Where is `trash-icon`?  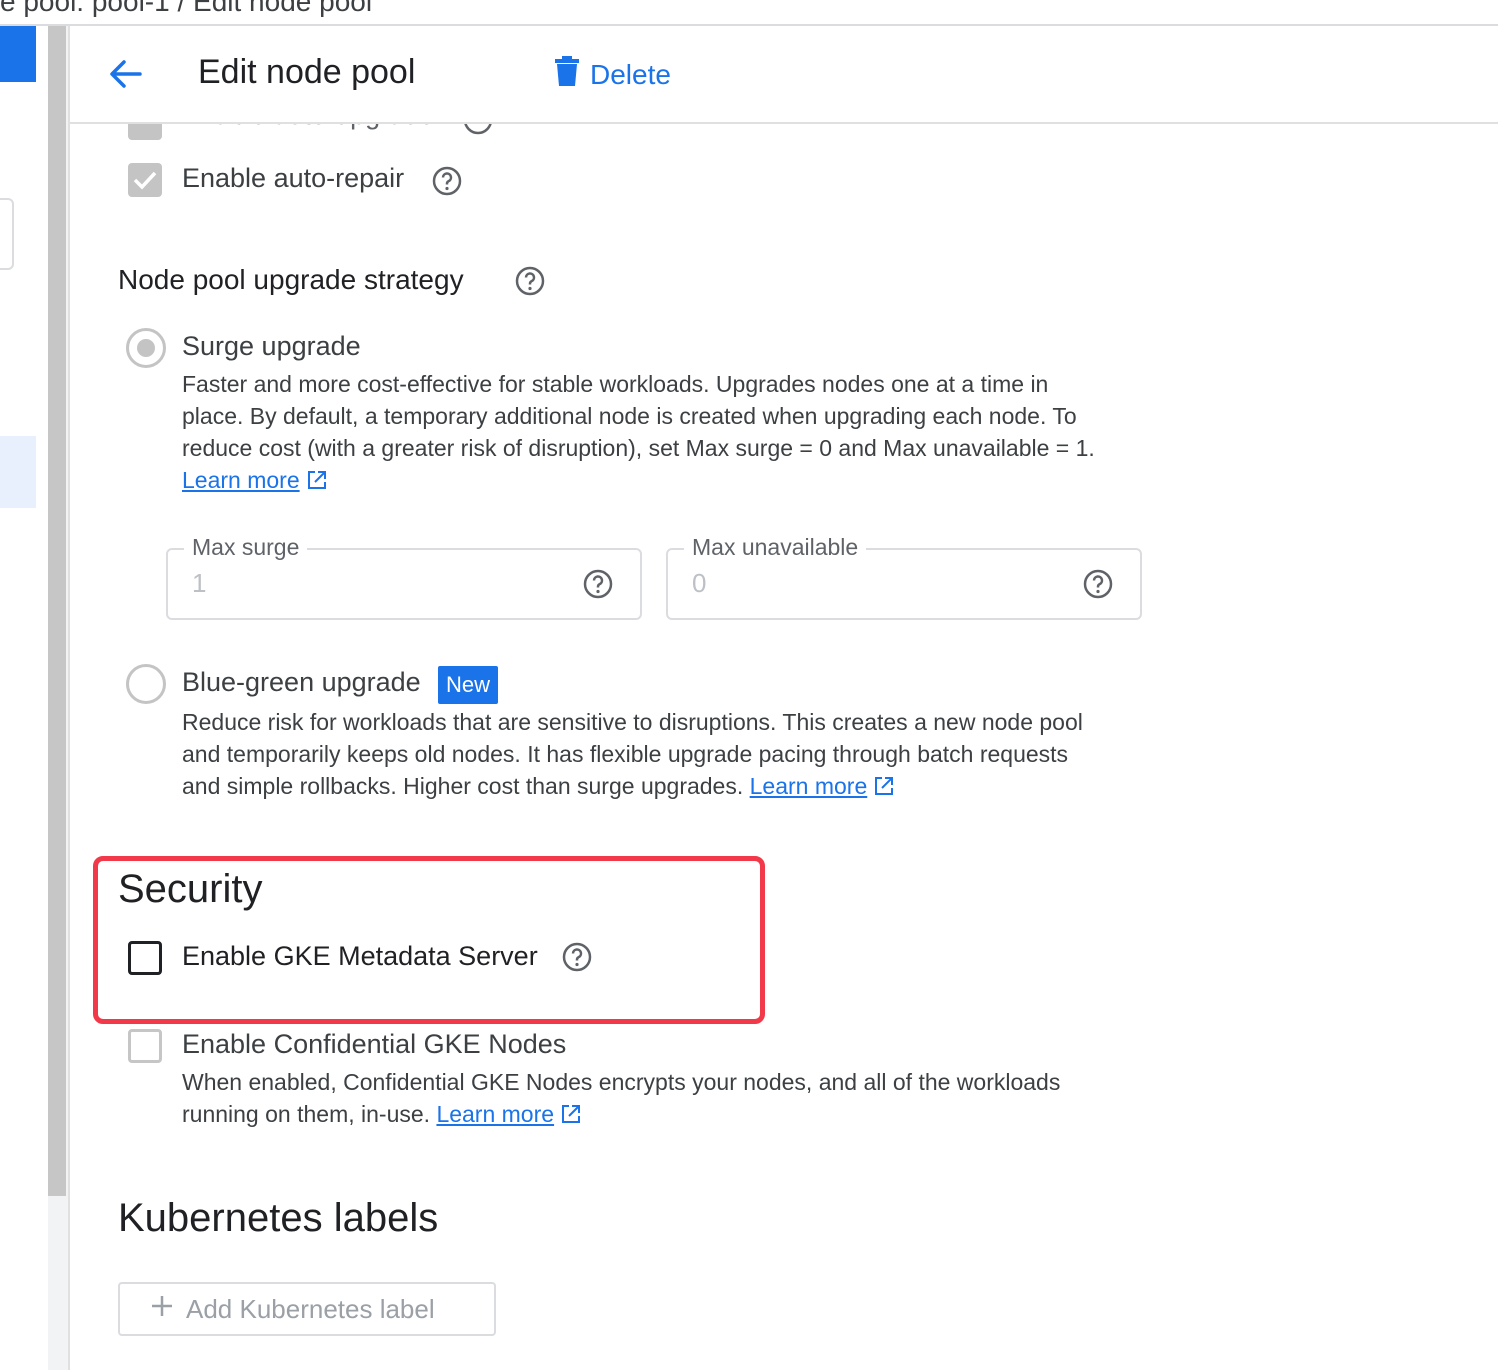
trash-icon is located at coordinates (567, 74).